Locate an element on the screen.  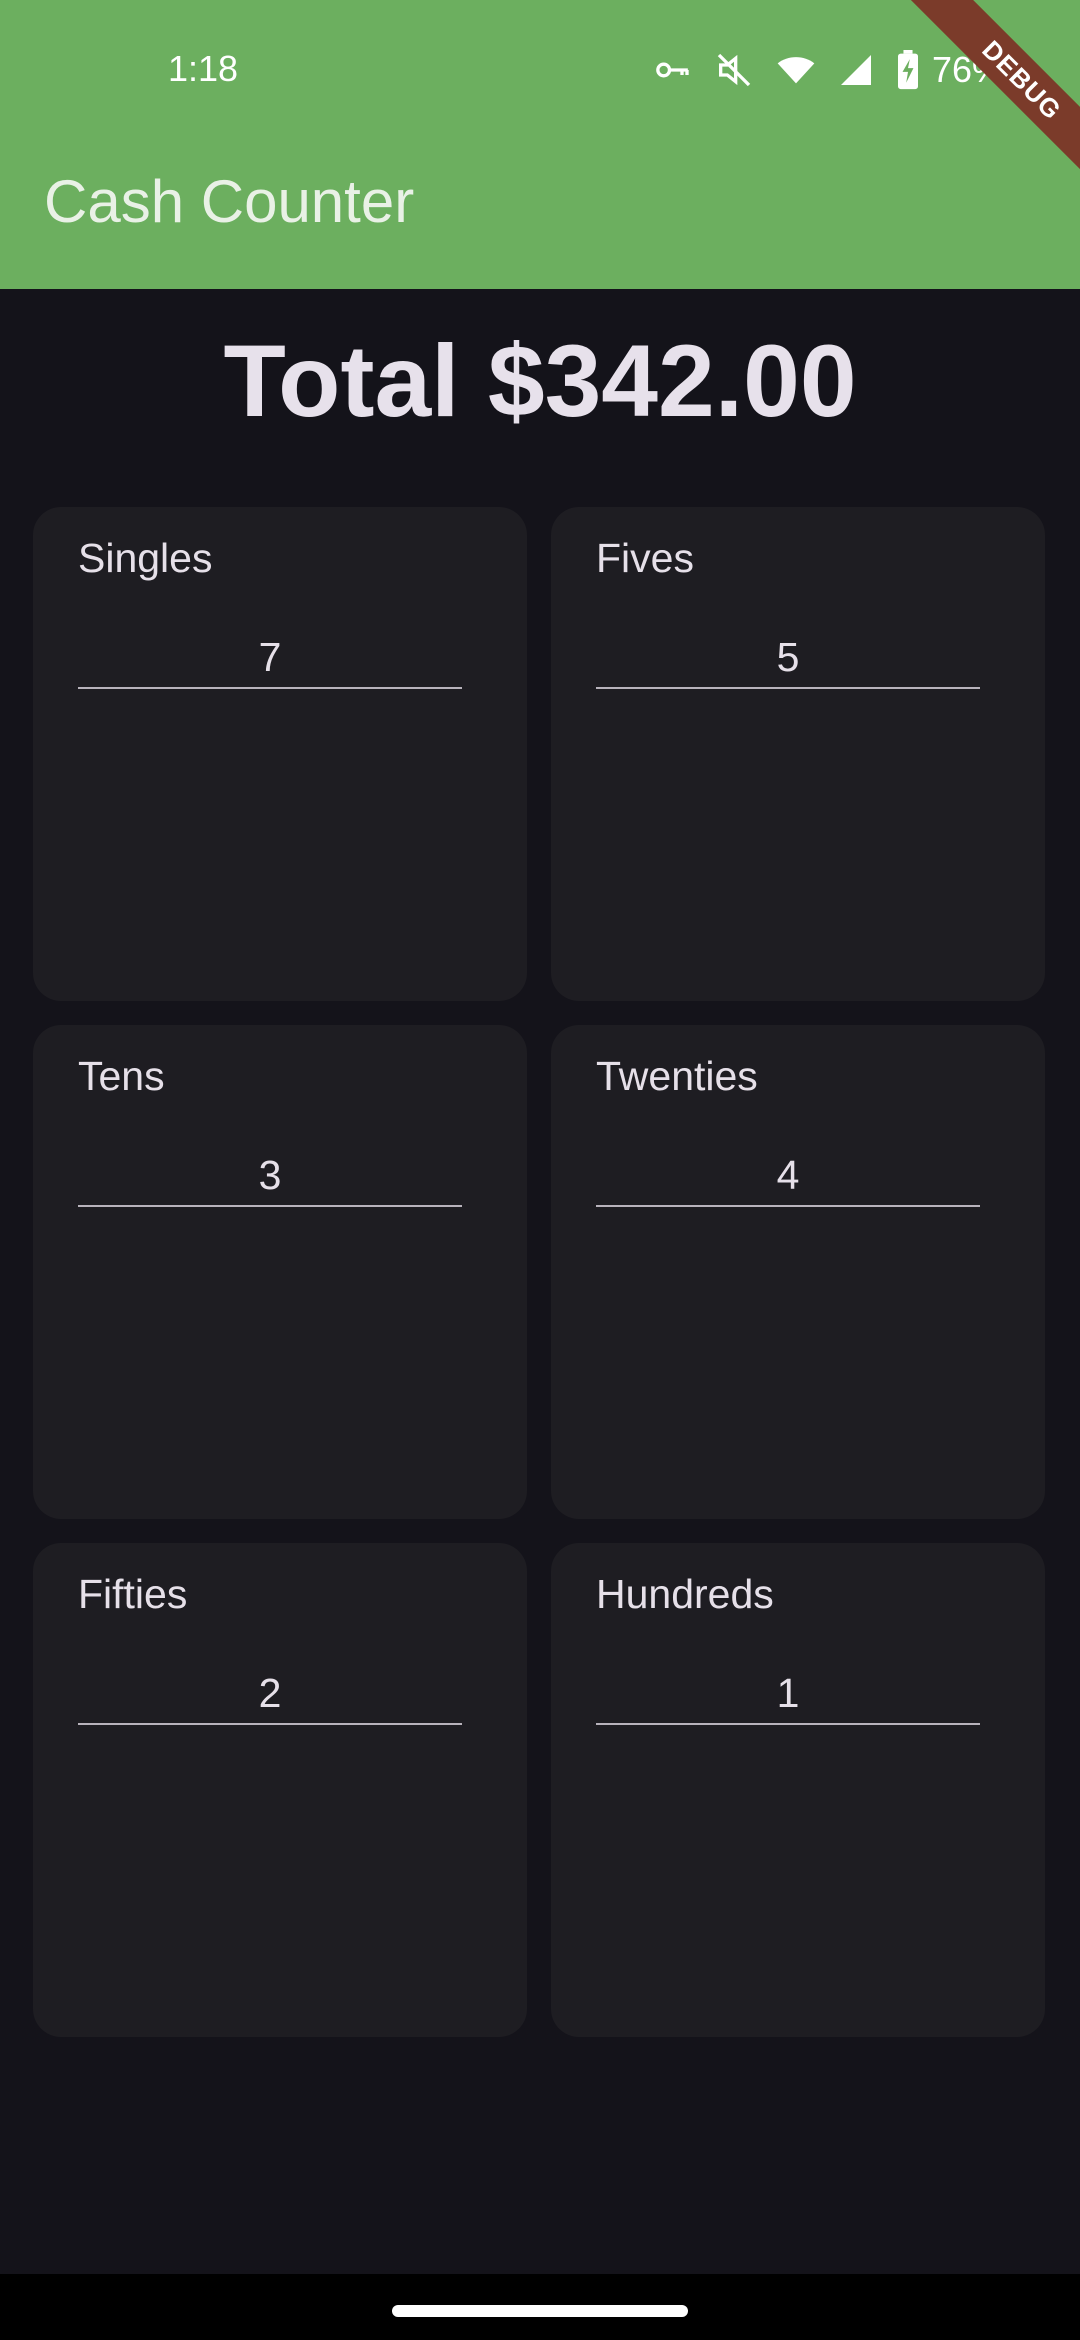
denomination-card-fives: Fives 5 is located at coordinates (798, 754).